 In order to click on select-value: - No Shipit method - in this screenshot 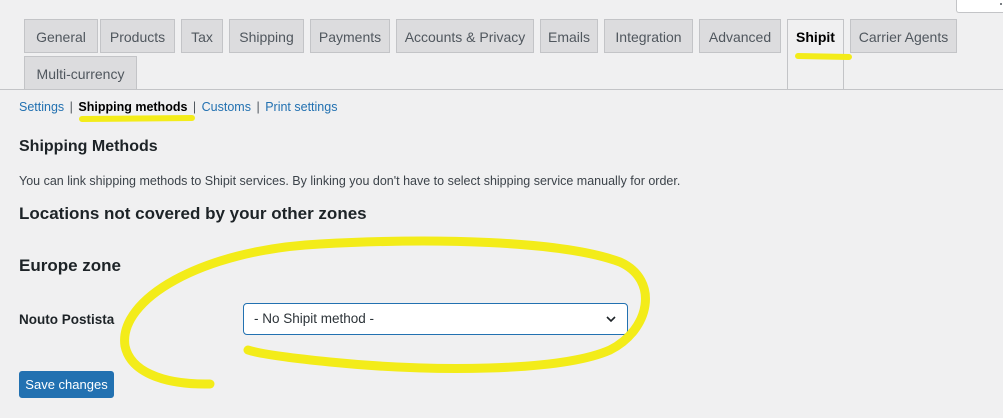, I will do `click(314, 318)`.